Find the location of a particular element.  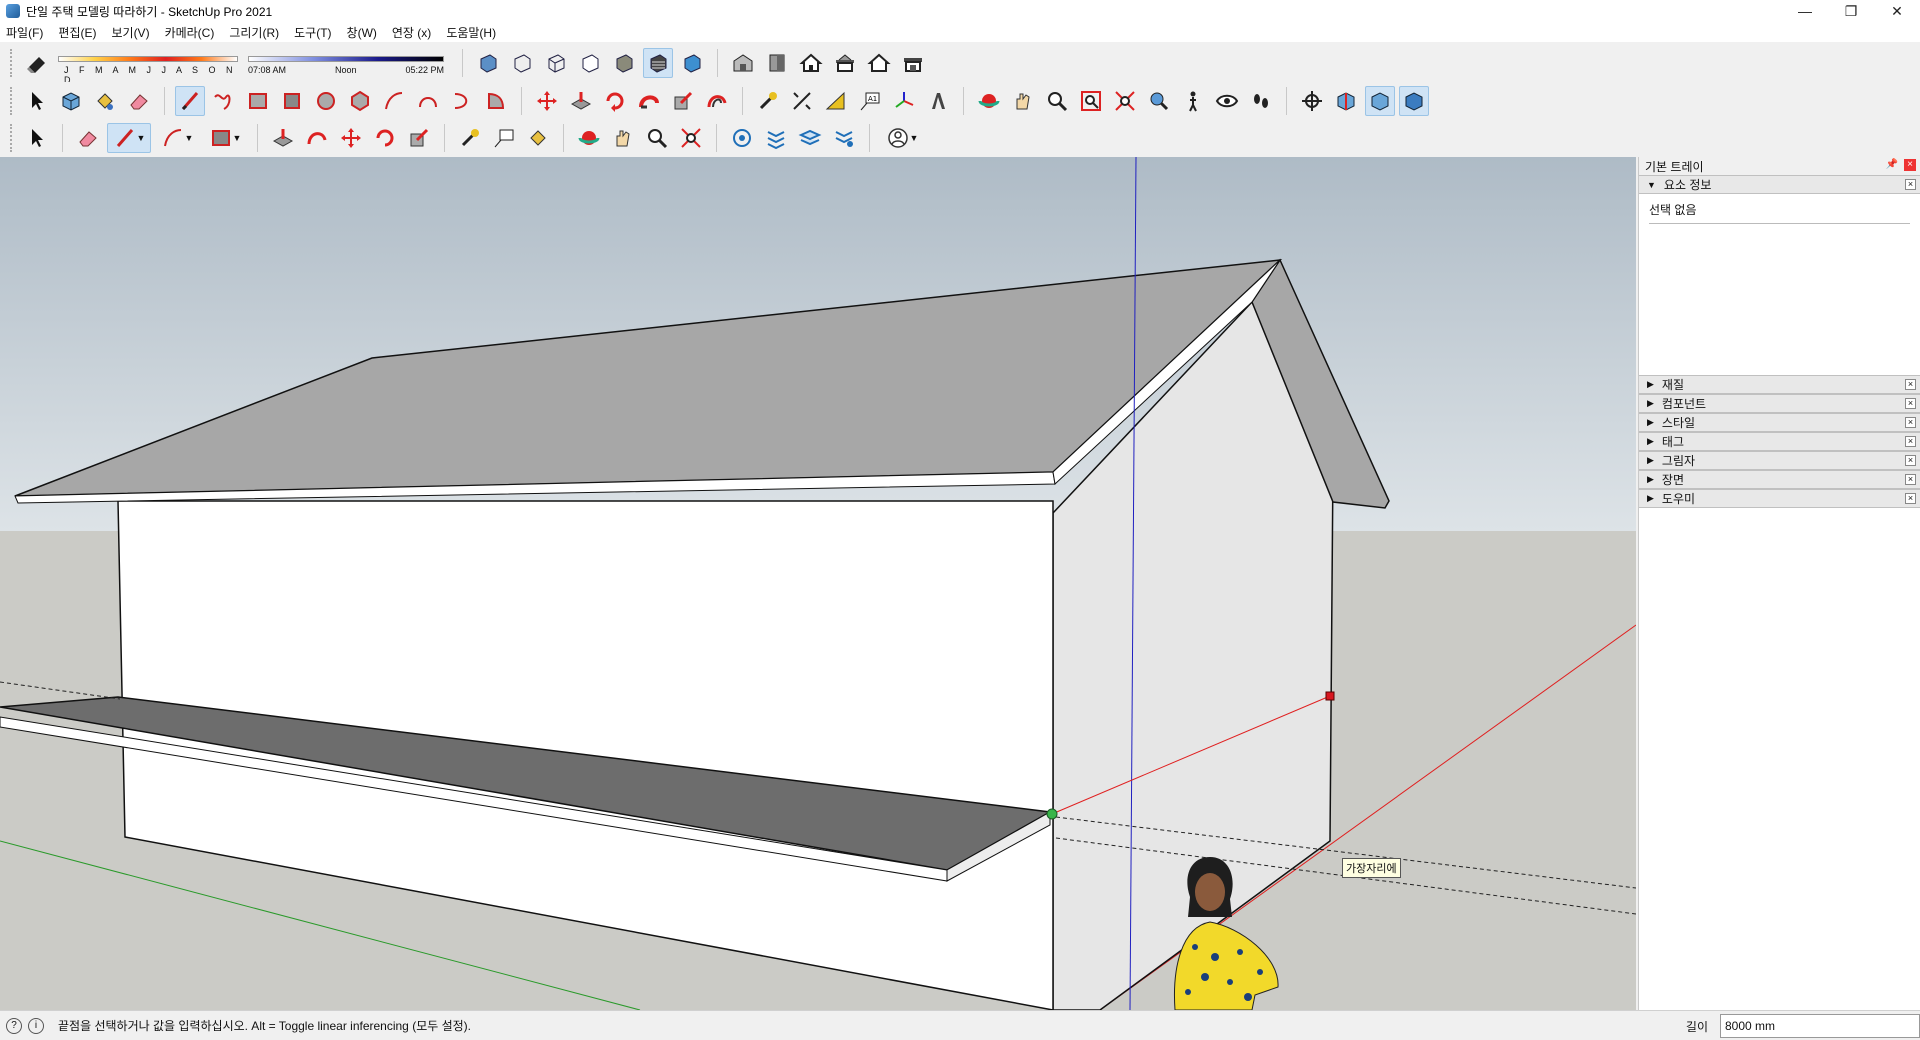

account-icon: ▼ is located at coordinates (902, 138).